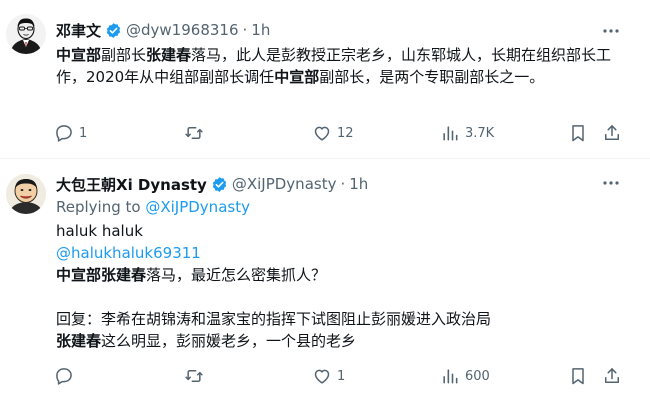  Describe the element at coordinates (345, 133) in the screenshot. I see `like-count: 12` at that location.